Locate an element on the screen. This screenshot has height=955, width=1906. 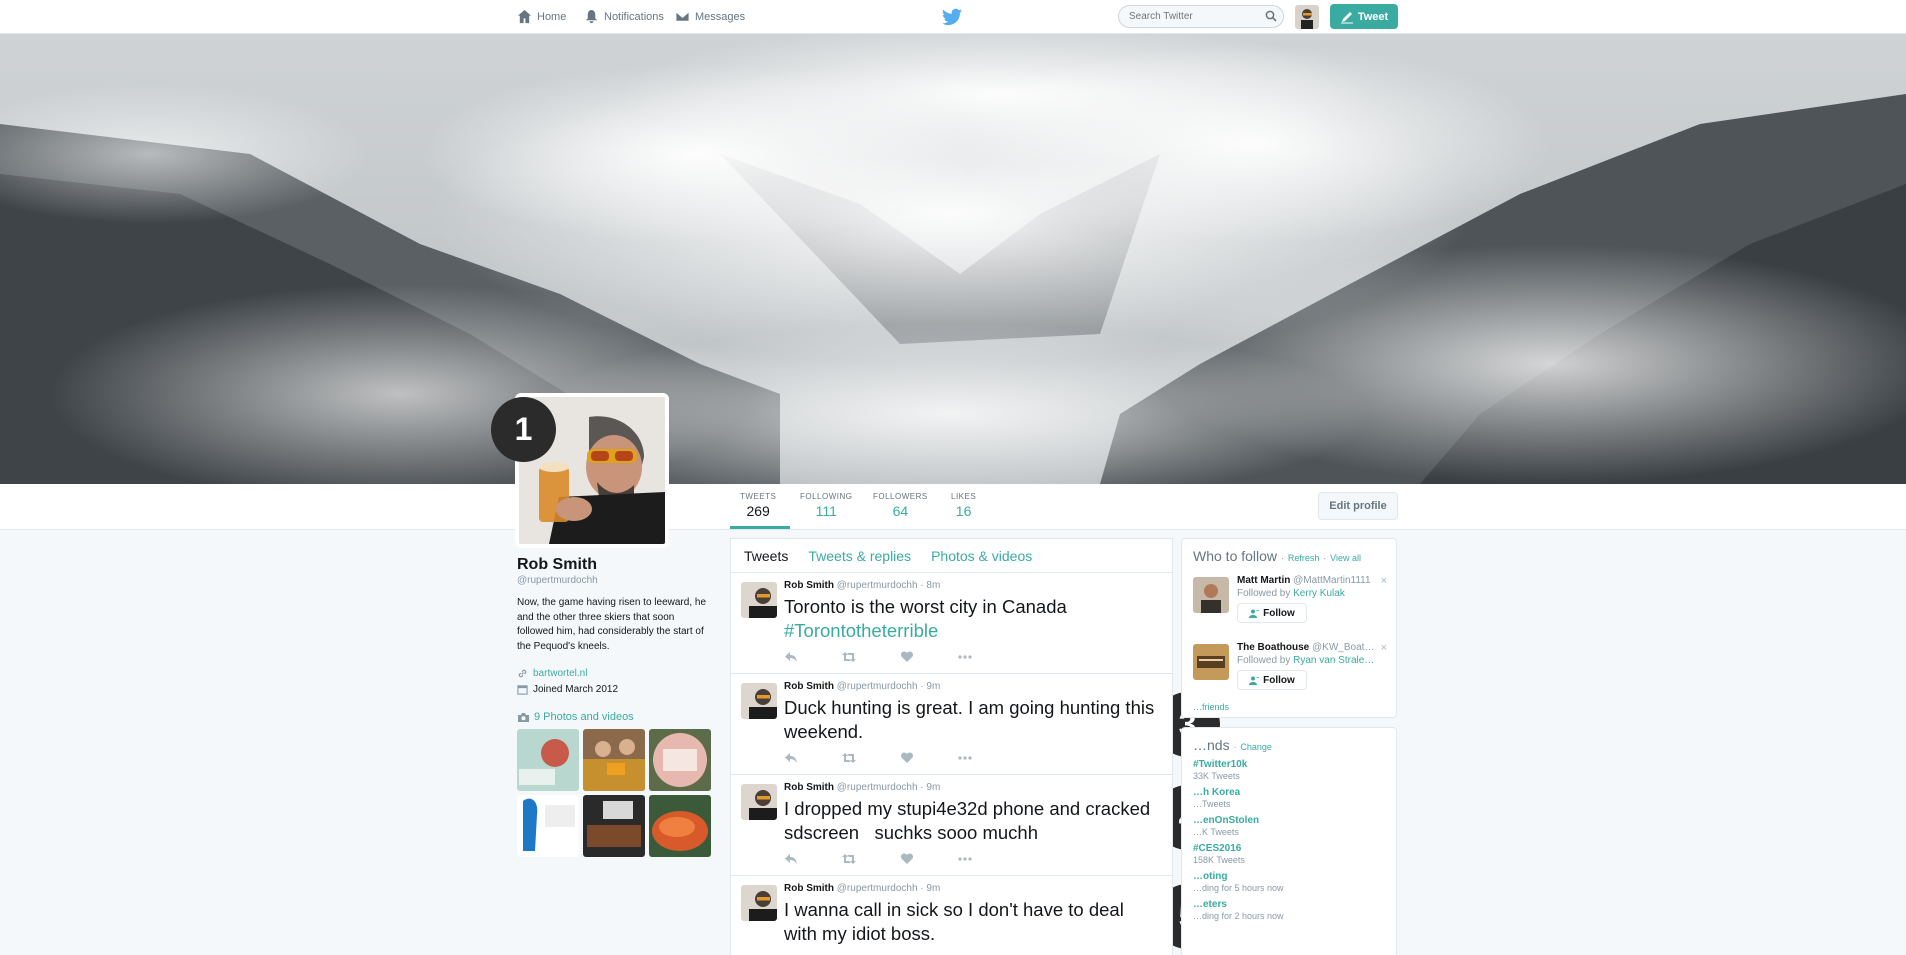
nav-home: Home is located at coordinates (541, 16).